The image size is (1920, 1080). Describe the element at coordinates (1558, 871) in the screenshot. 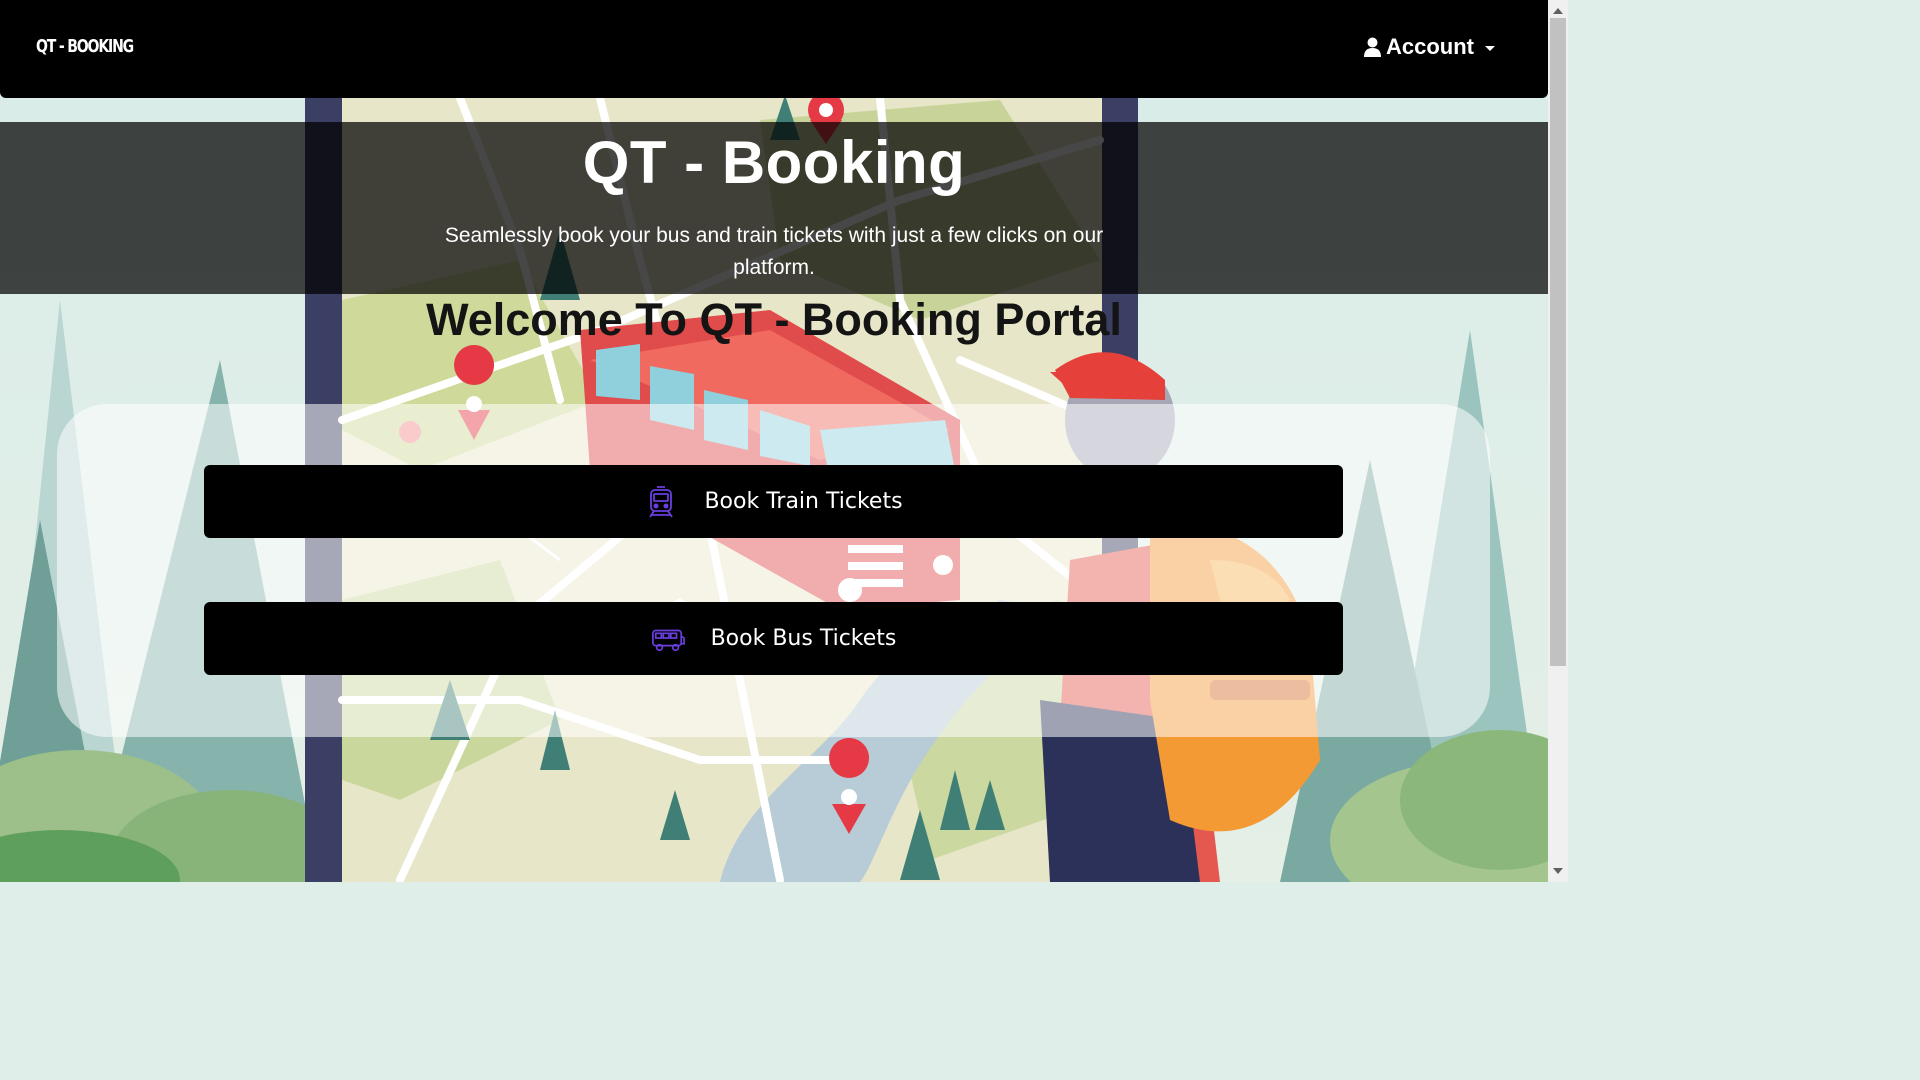

I see `scroll-down-arrow-icon` at that location.